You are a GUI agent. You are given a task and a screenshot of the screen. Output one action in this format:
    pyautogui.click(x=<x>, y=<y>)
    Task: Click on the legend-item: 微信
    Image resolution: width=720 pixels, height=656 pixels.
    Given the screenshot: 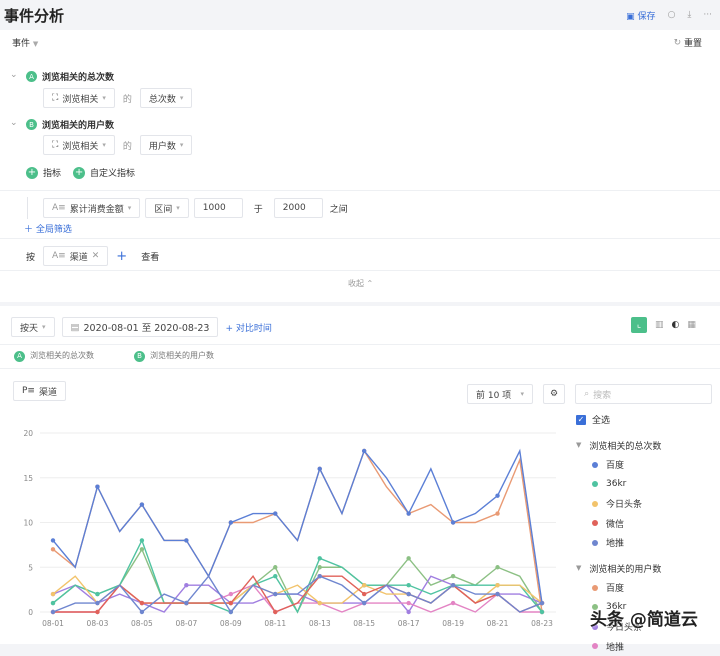 What is the action you would take?
    pyautogui.click(x=646, y=524)
    